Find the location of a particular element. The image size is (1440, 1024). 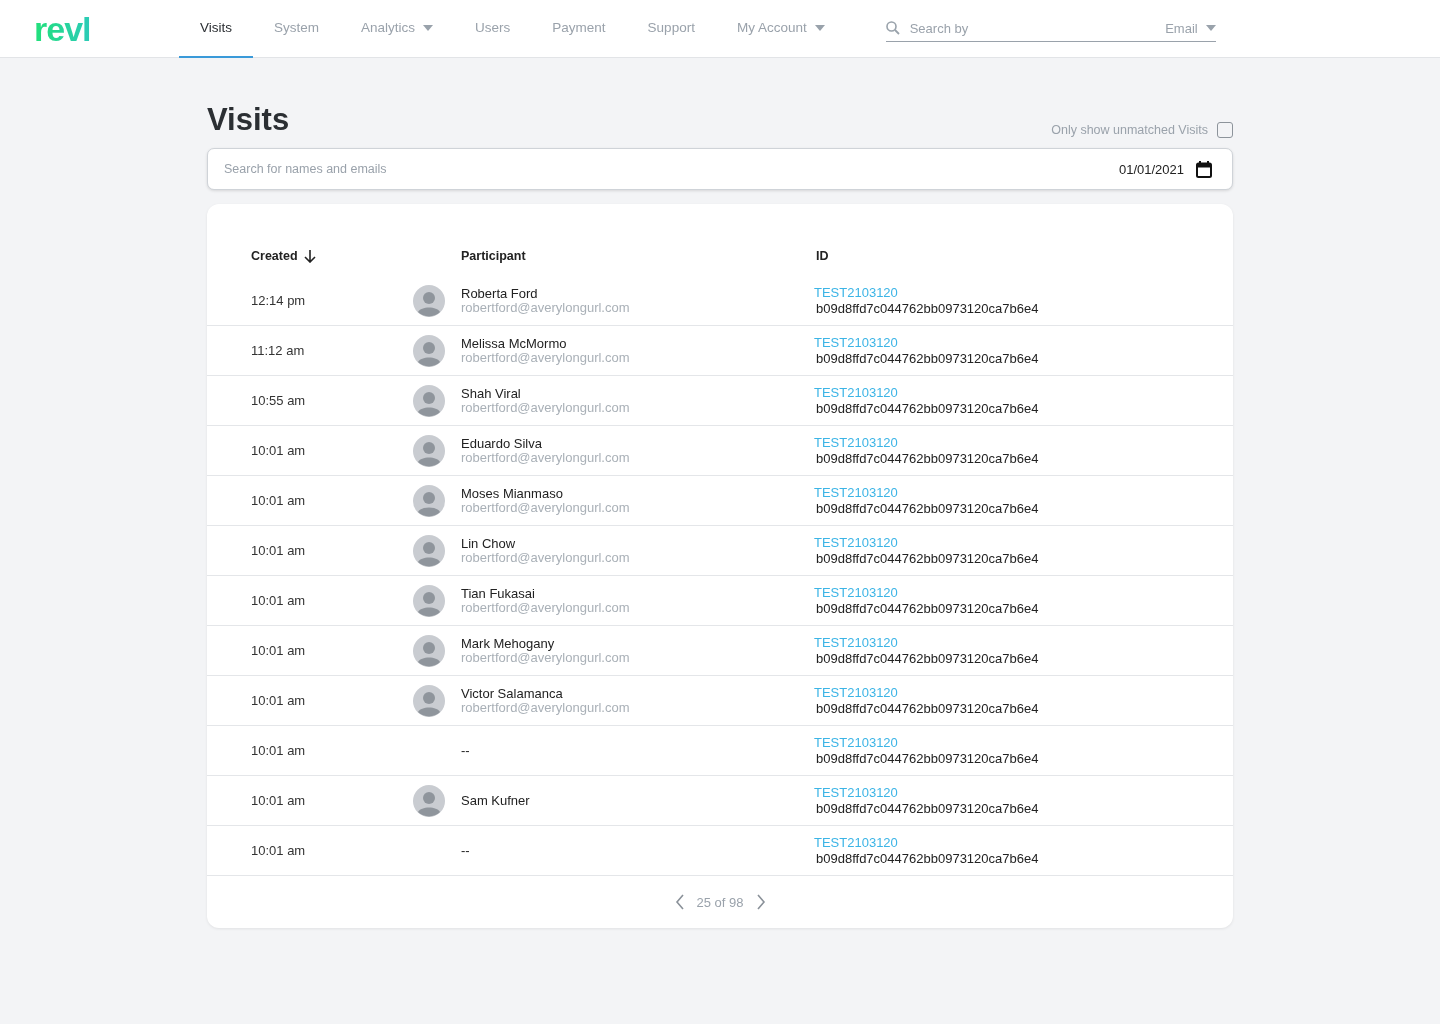

nav-tab: System is located at coordinates (297, 29).